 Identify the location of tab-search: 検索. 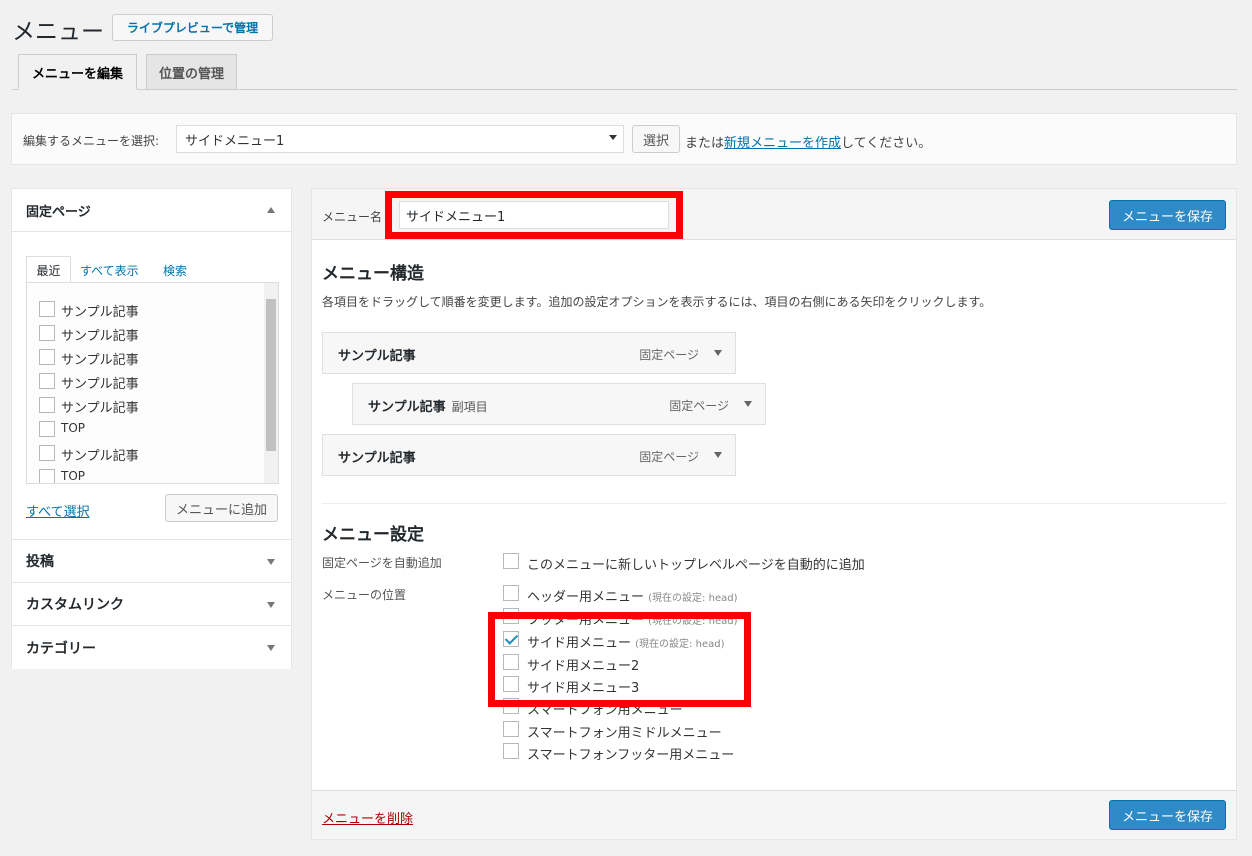
(175, 270).